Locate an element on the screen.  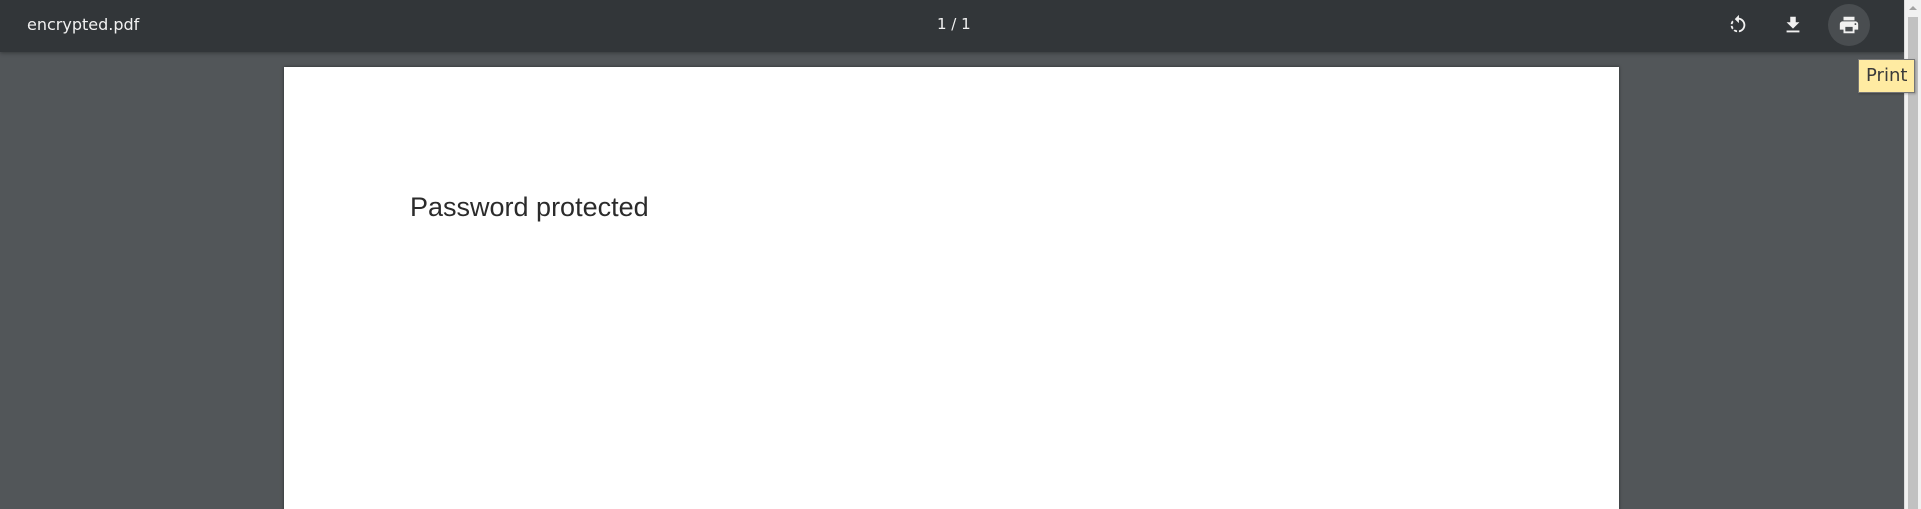
pdf-toolbar: encrypted.pdf 1 / 1 is located at coordinates (952, 26).